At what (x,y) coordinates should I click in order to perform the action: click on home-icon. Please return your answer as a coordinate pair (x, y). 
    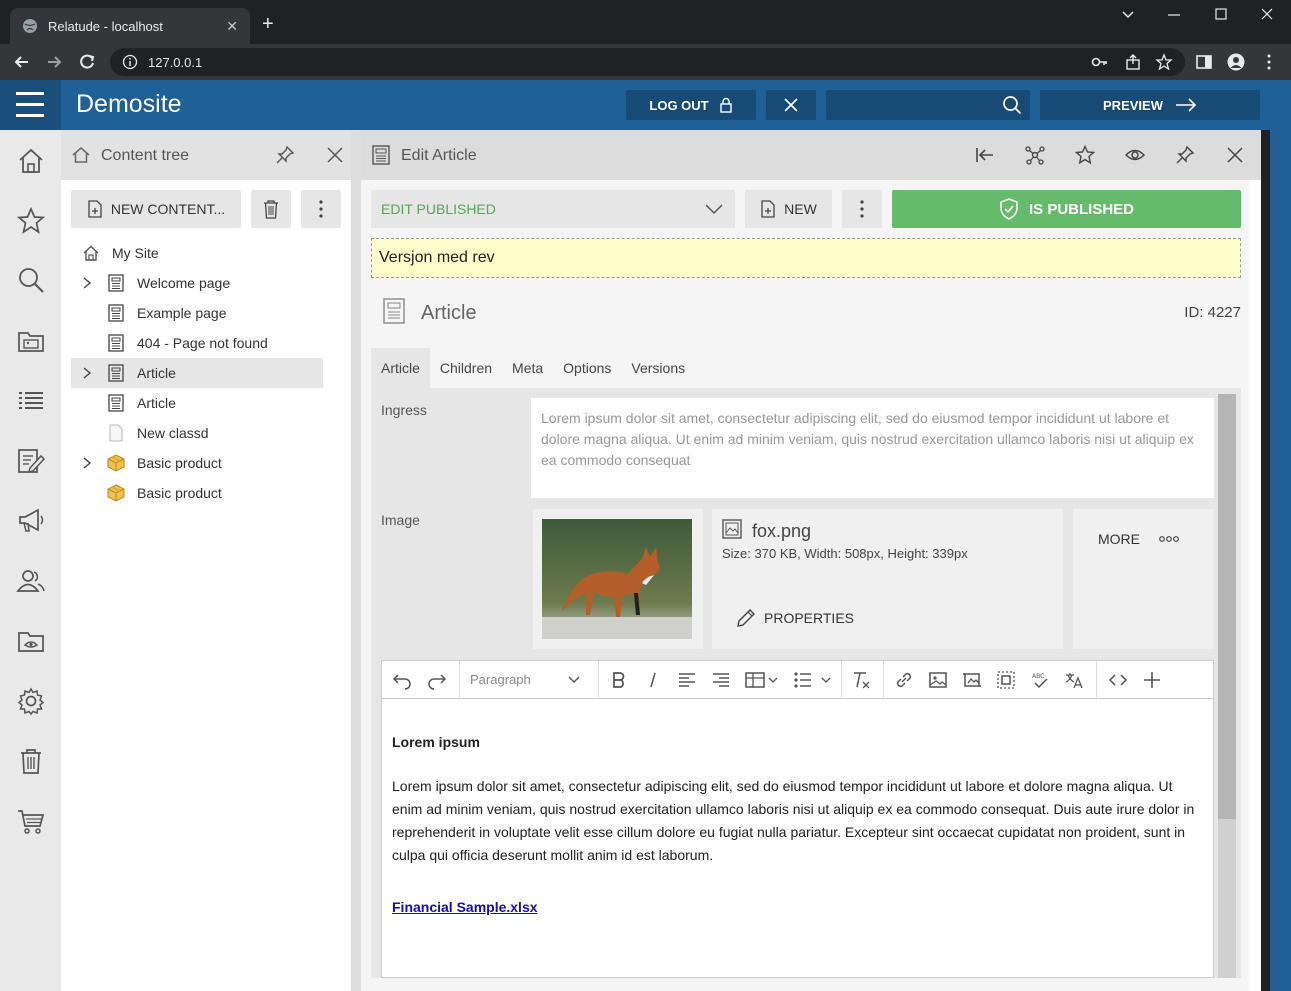
    Looking at the image, I should click on (31, 161).